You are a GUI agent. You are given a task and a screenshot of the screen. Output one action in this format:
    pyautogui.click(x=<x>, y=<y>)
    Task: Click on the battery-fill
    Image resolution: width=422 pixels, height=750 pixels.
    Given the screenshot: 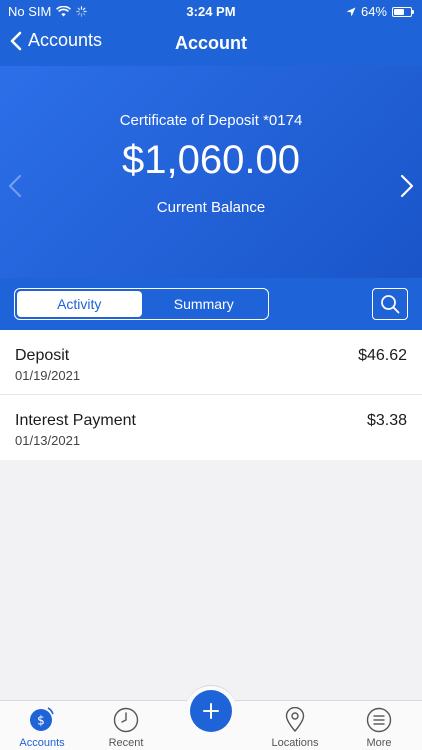 What is the action you would take?
    pyautogui.click(x=399, y=11)
    